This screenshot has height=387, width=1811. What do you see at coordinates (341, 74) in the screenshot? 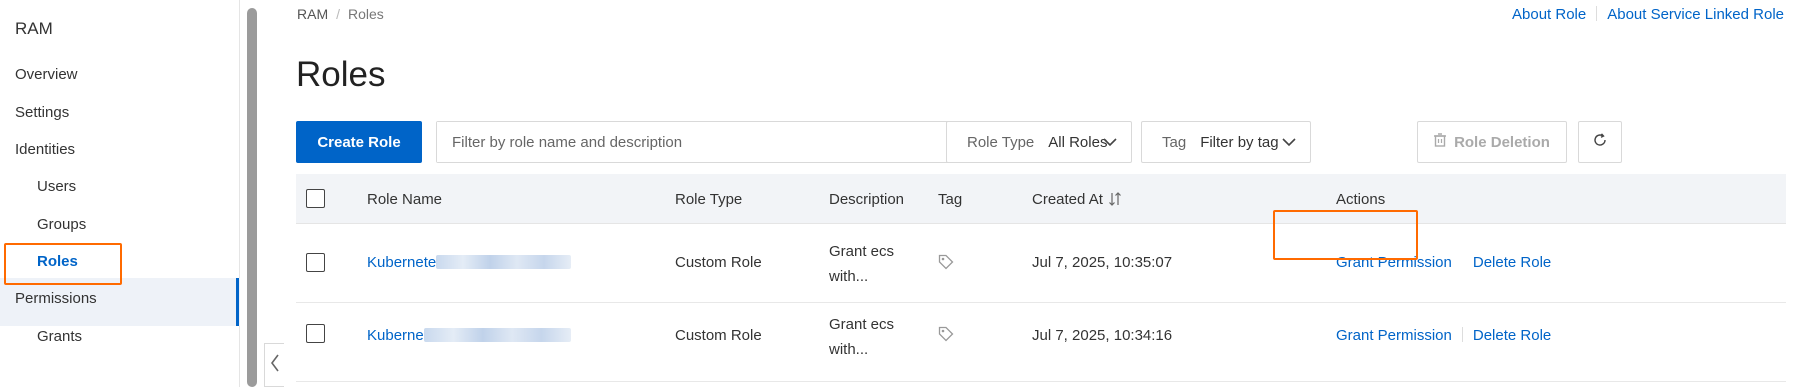
I see `page-title: Roles` at bounding box center [341, 74].